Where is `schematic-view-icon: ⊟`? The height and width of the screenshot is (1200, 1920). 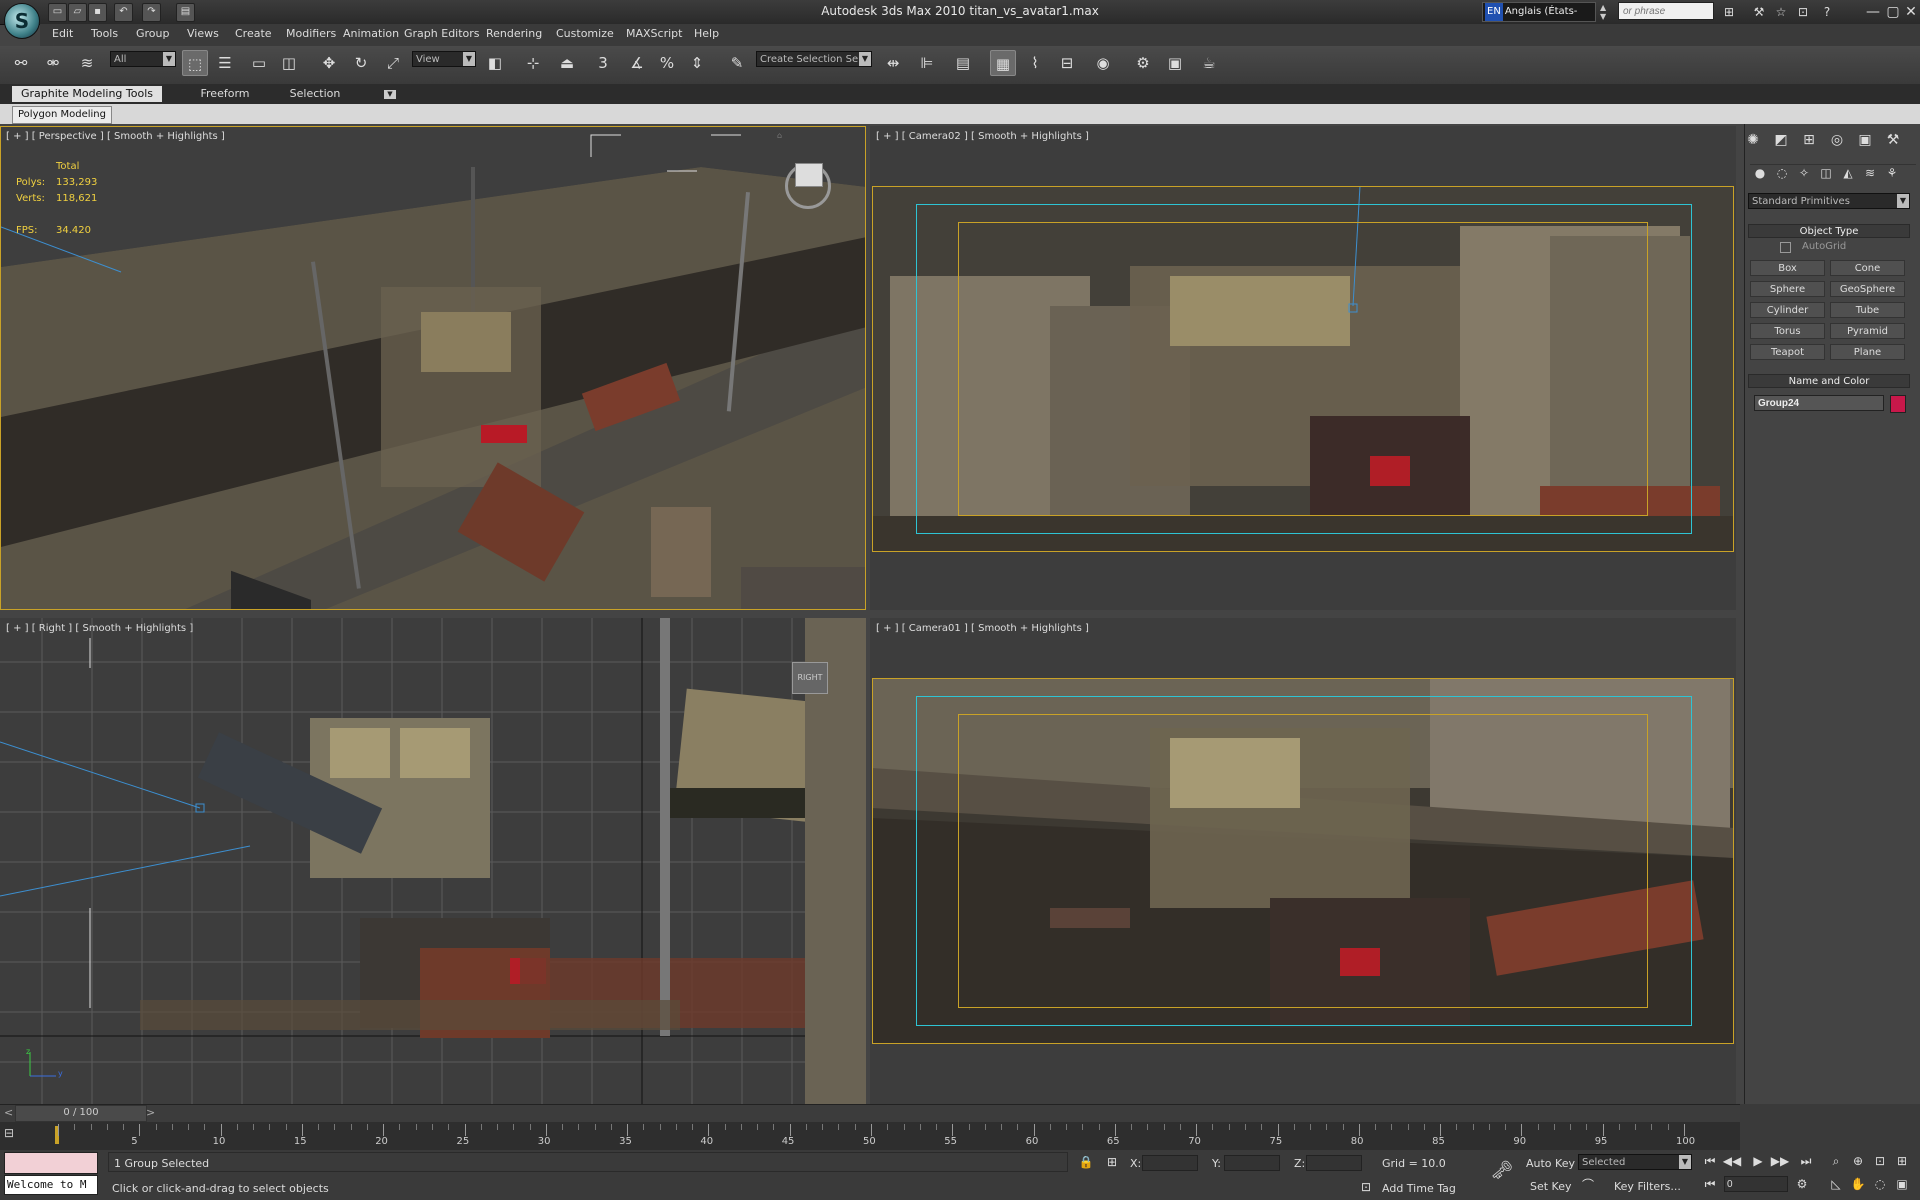
schematic-view-icon: ⊟ is located at coordinates (1067, 63).